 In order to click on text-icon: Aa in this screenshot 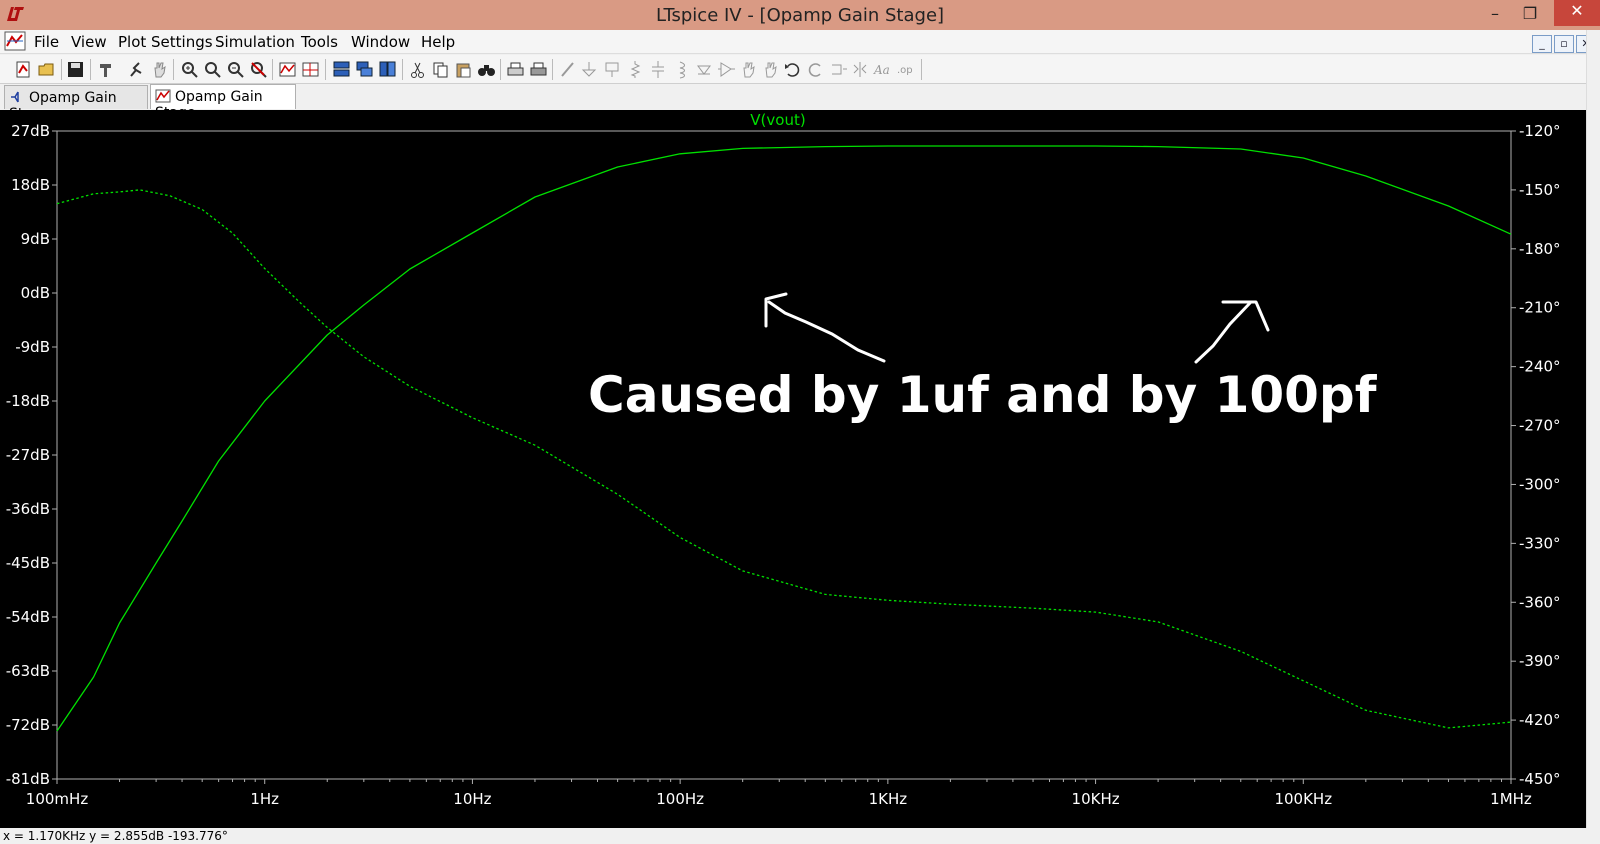, I will do `click(882, 69)`.